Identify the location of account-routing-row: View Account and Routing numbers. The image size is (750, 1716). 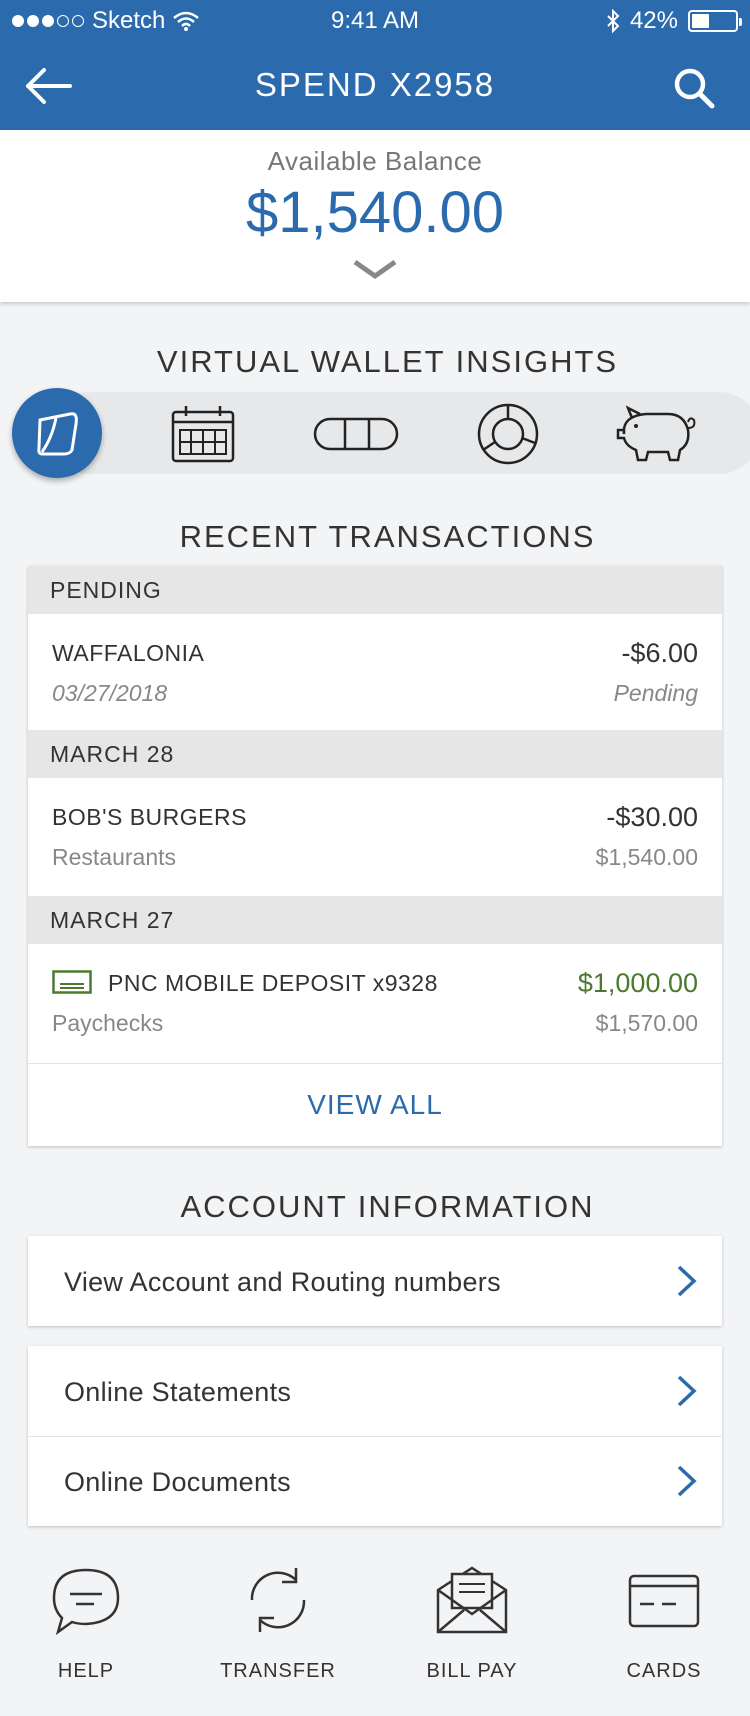
(375, 1281).